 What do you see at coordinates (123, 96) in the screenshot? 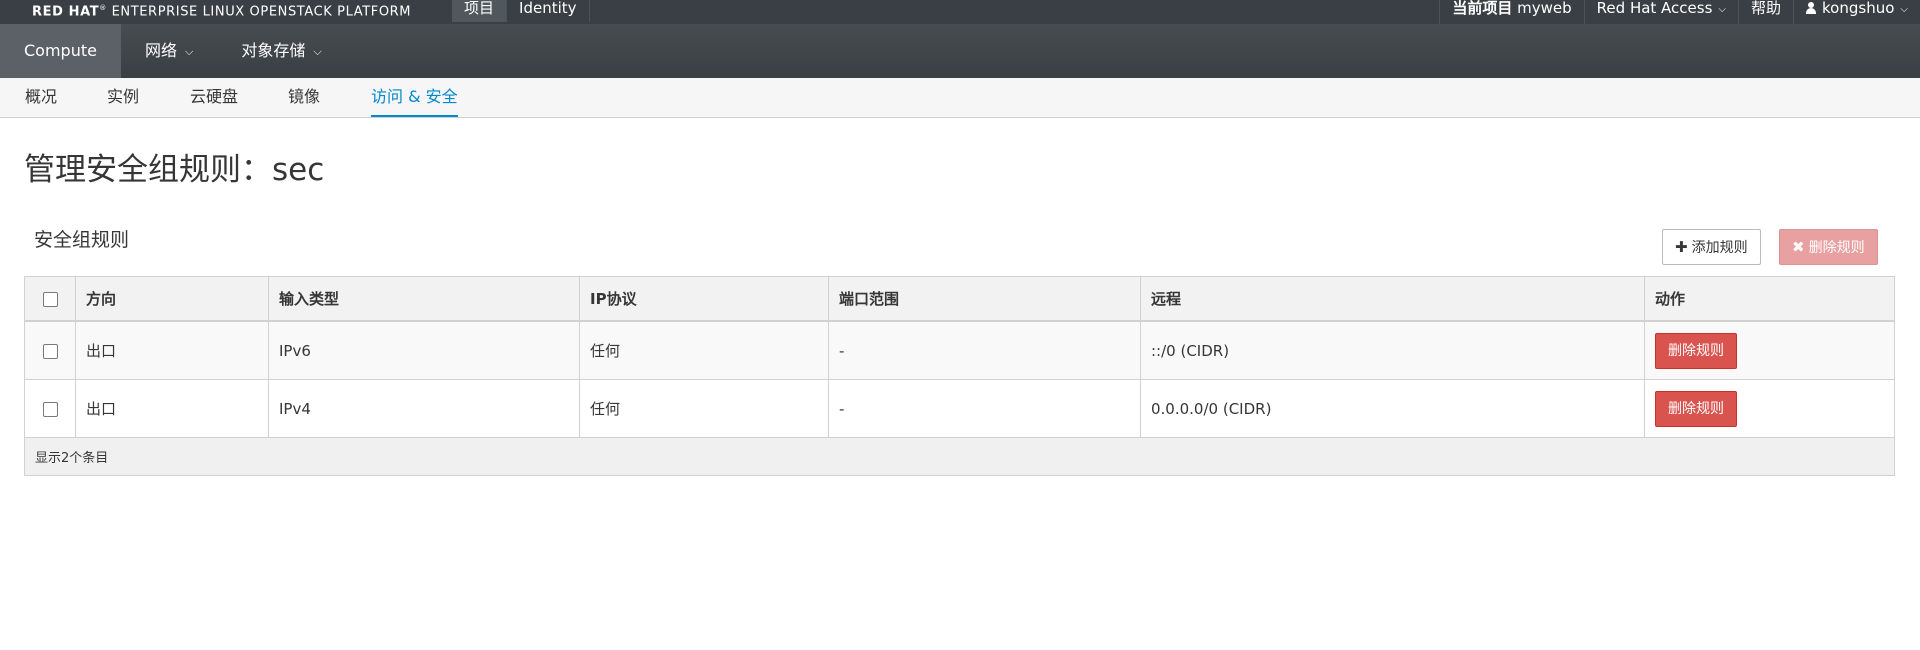
I see `subtab-instances: 实例` at bounding box center [123, 96].